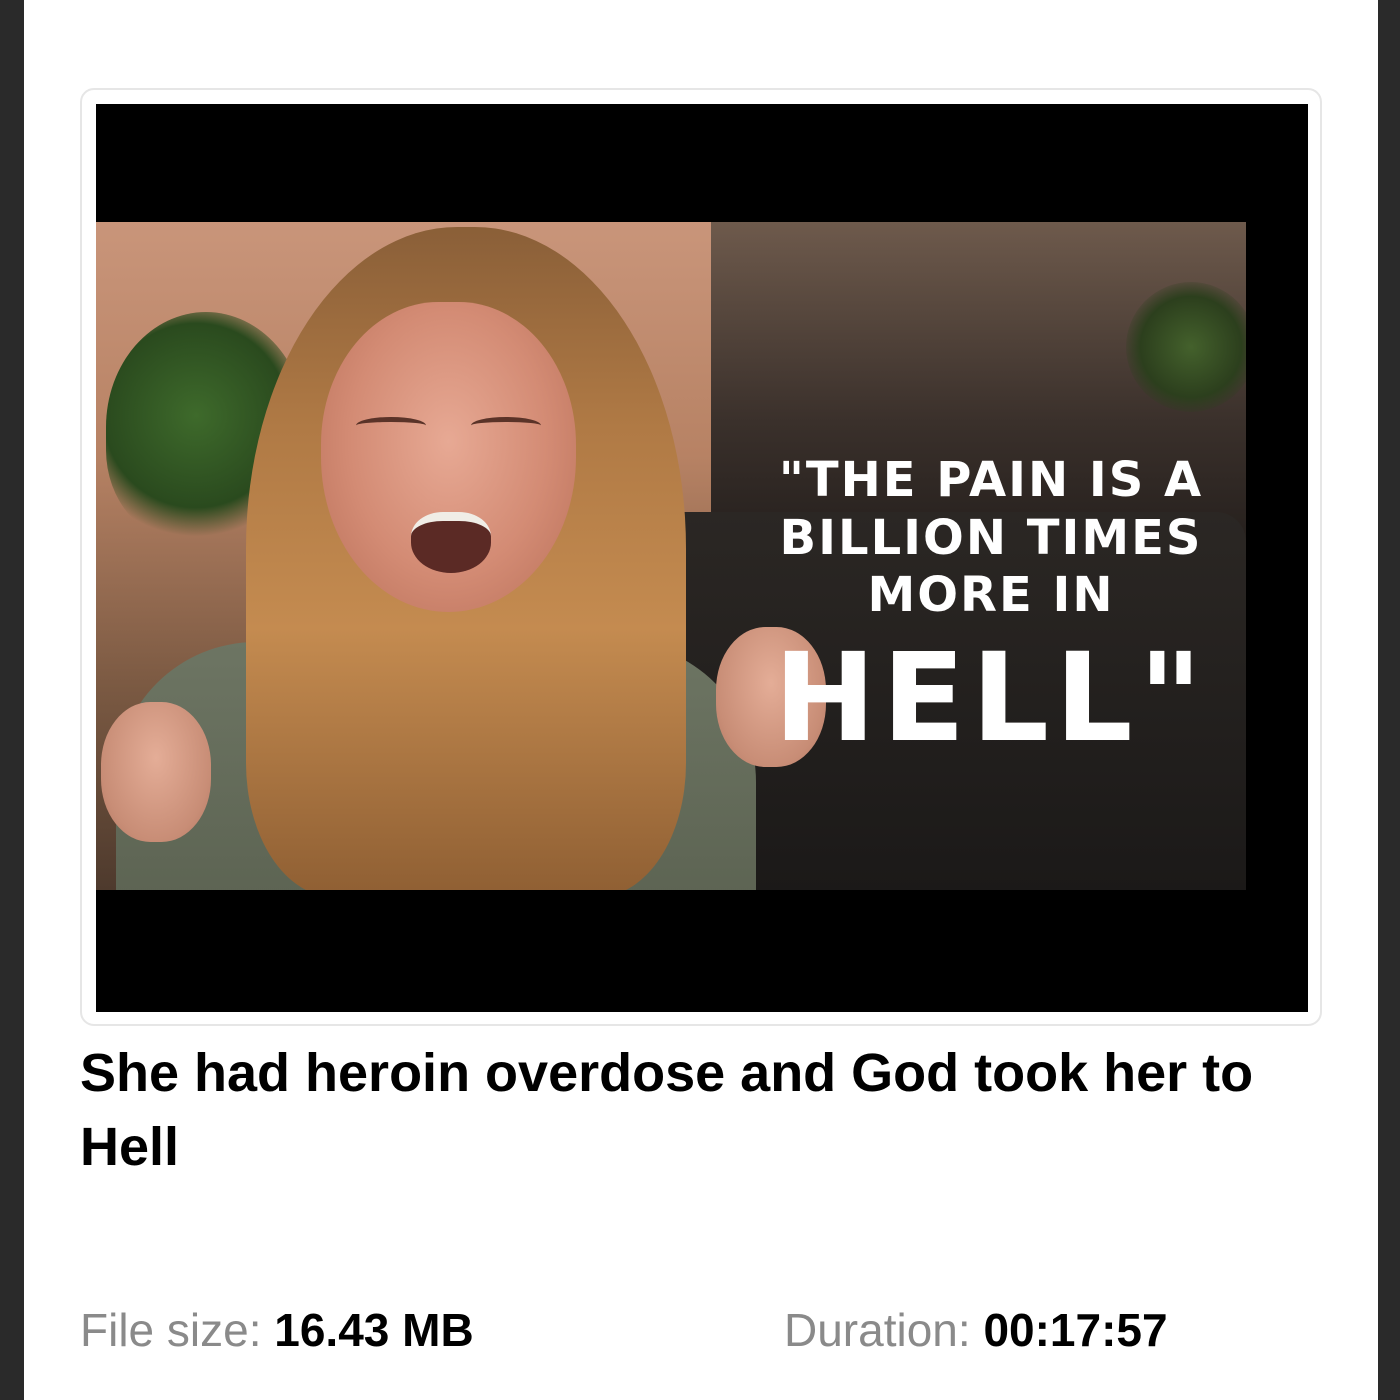 The width and height of the screenshot is (1400, 1400). I want to click on duration: Duration: 00:17:57, so click(976, 1330).